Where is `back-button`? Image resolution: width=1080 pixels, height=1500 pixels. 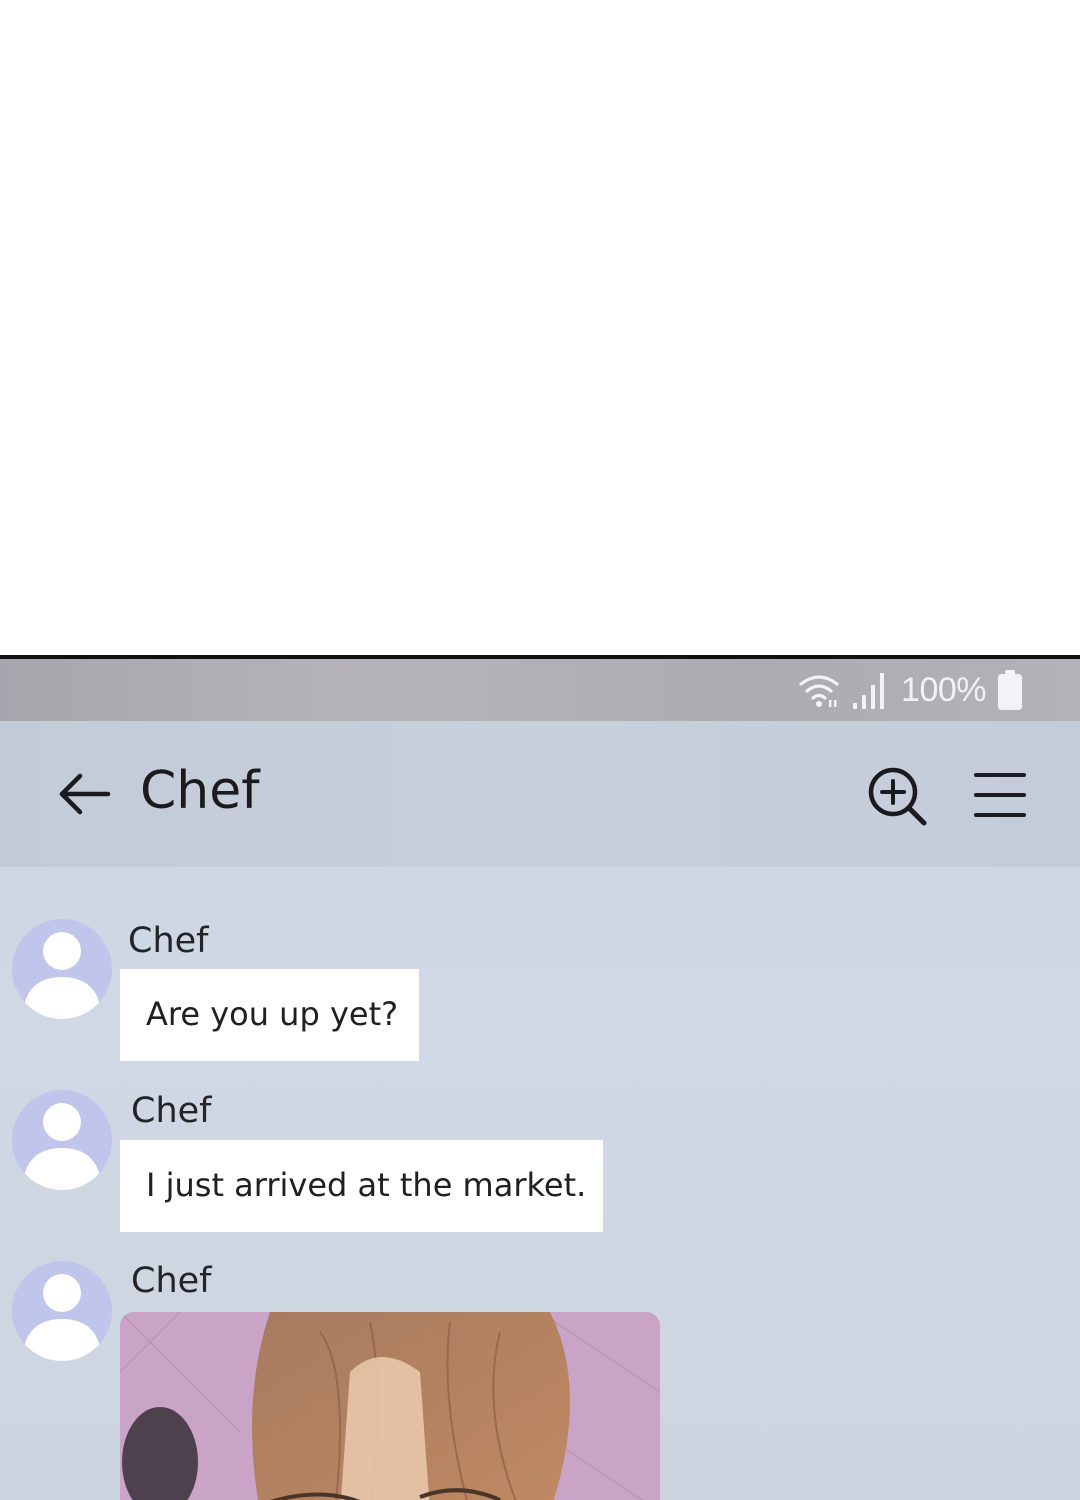 back-button is located at coordinates (84, 794).